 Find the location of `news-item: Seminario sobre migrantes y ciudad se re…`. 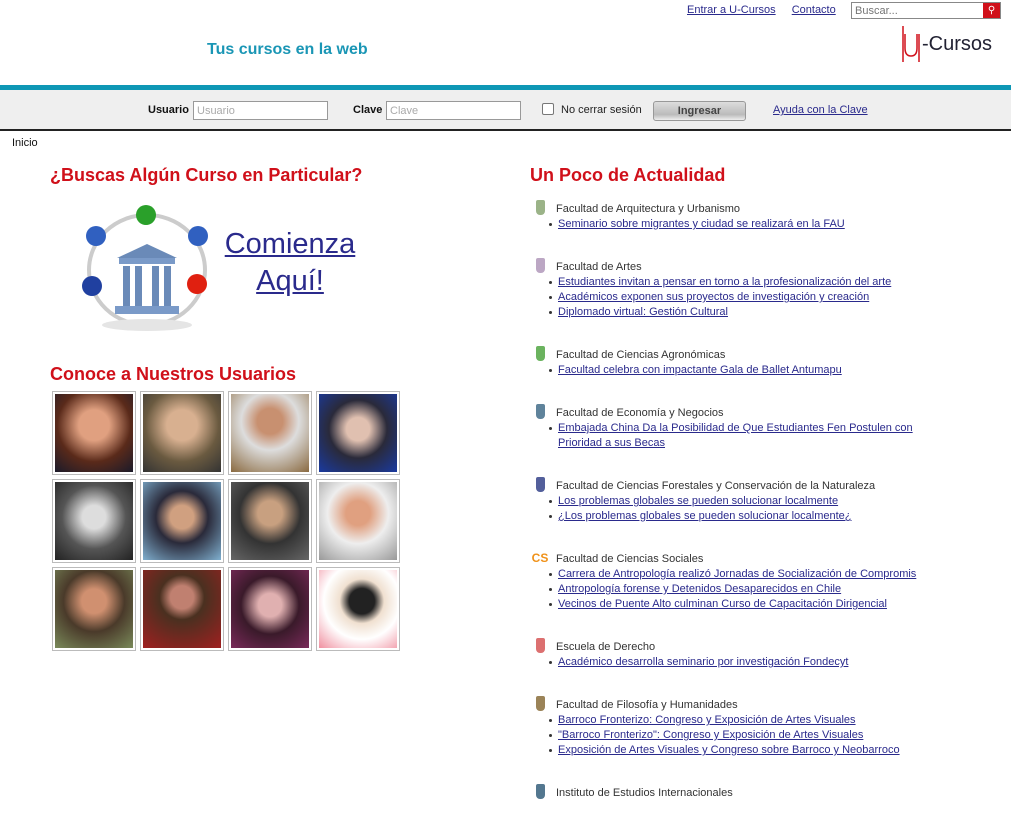

news-item: Seminario sobre migrantes y ciudad se re… is located at coordinates (751, 224).